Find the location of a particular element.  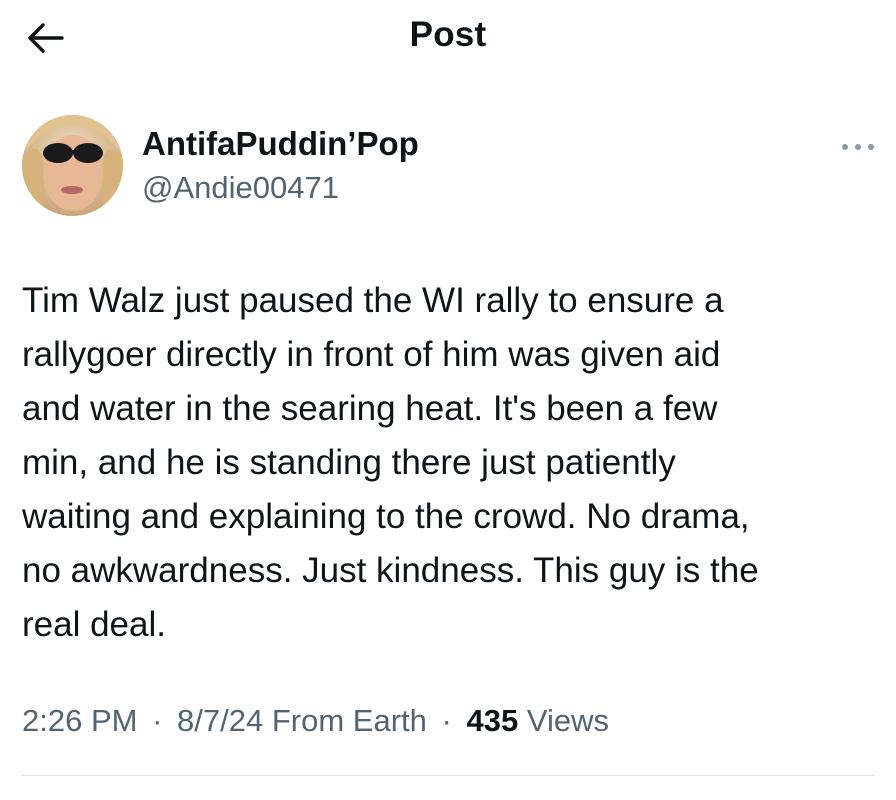

display-name: AntifaPuddin’Pop is located at coordinates (280, 144).